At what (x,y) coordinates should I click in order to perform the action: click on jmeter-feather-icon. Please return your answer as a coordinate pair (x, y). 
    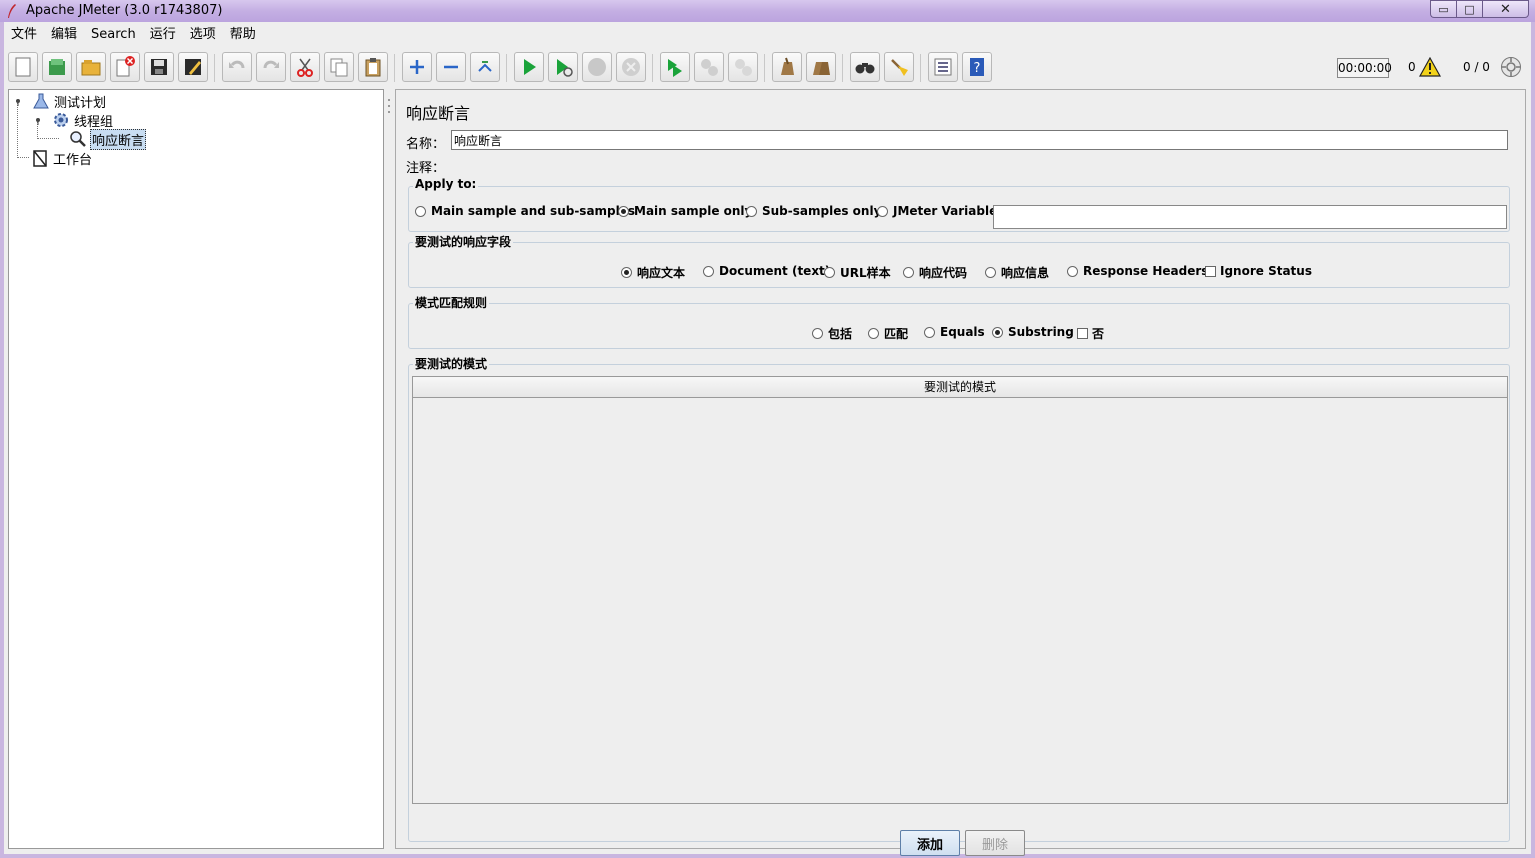
    Looking at the image, I should click on (12, 11).